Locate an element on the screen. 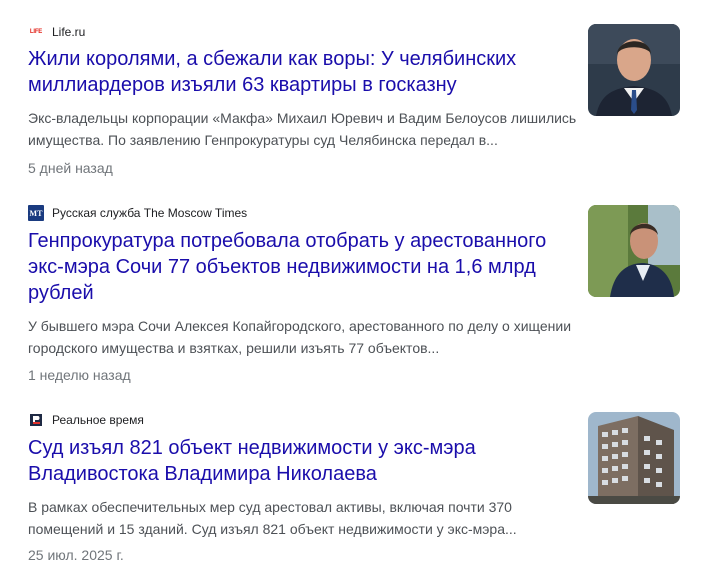 The width and height of the screenshot is (703, 566). life-logo-icon: LIFE is located at coordinates (36, 32).